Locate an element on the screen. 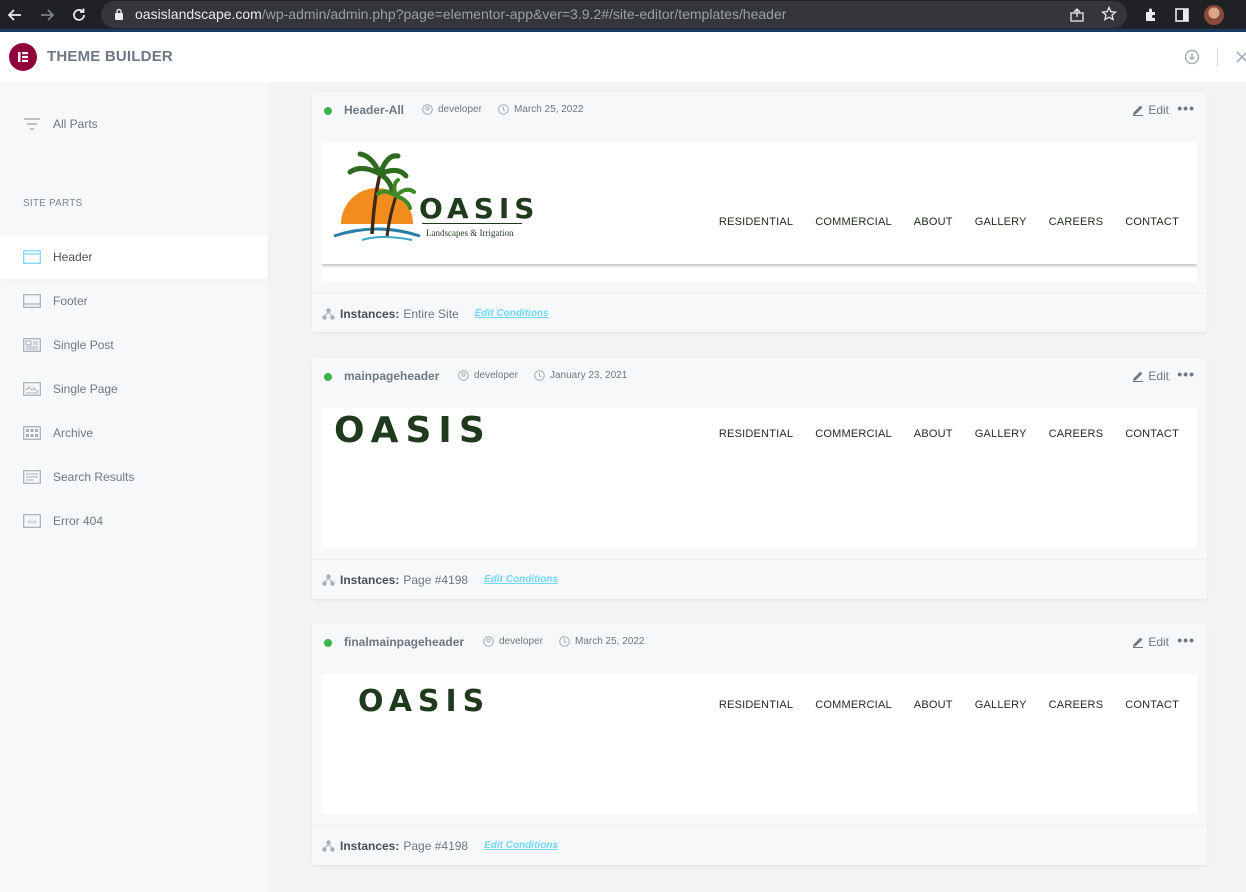  side-panel-icon is located at coordinates (1182, 15).